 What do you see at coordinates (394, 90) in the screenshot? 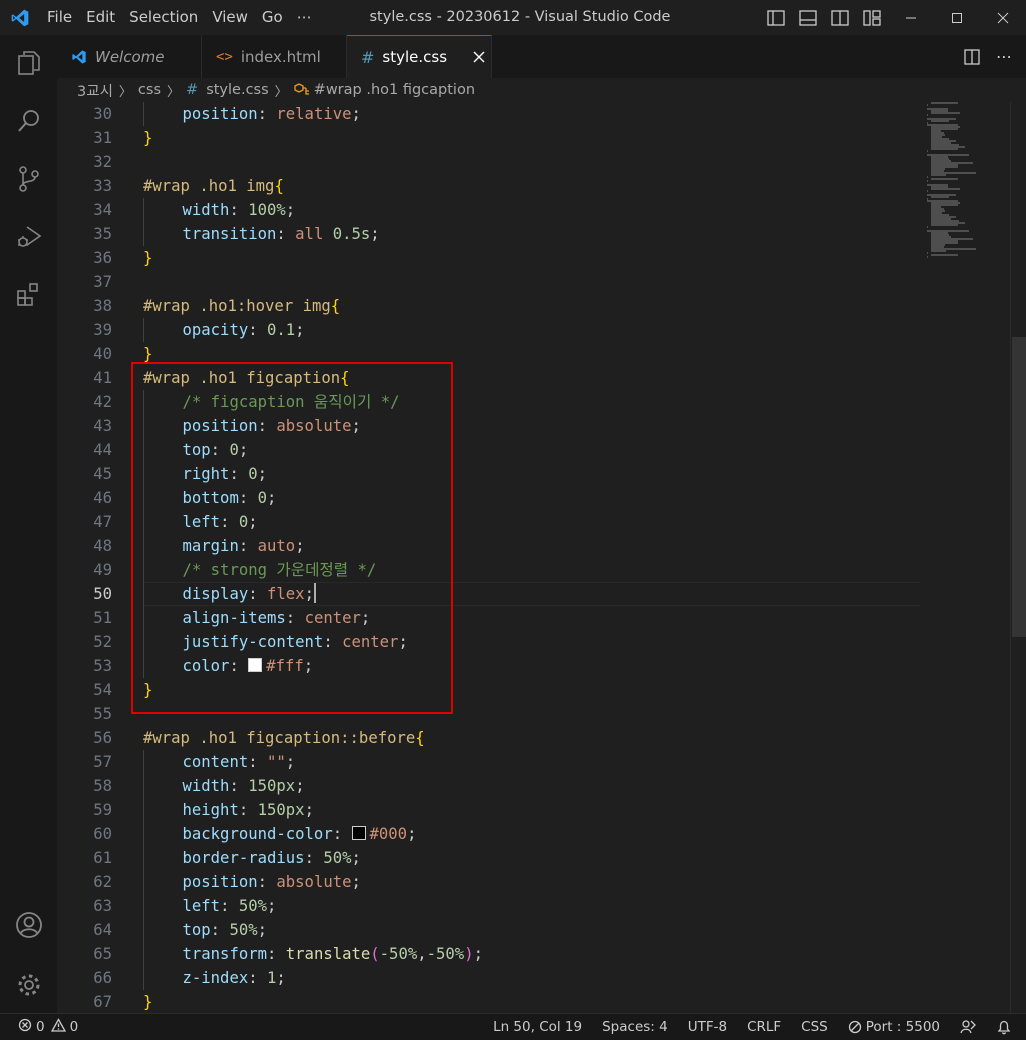
I see `breadcrumb-selector: #wrap .ho1 figcaption` at bounding box center [394, 90].